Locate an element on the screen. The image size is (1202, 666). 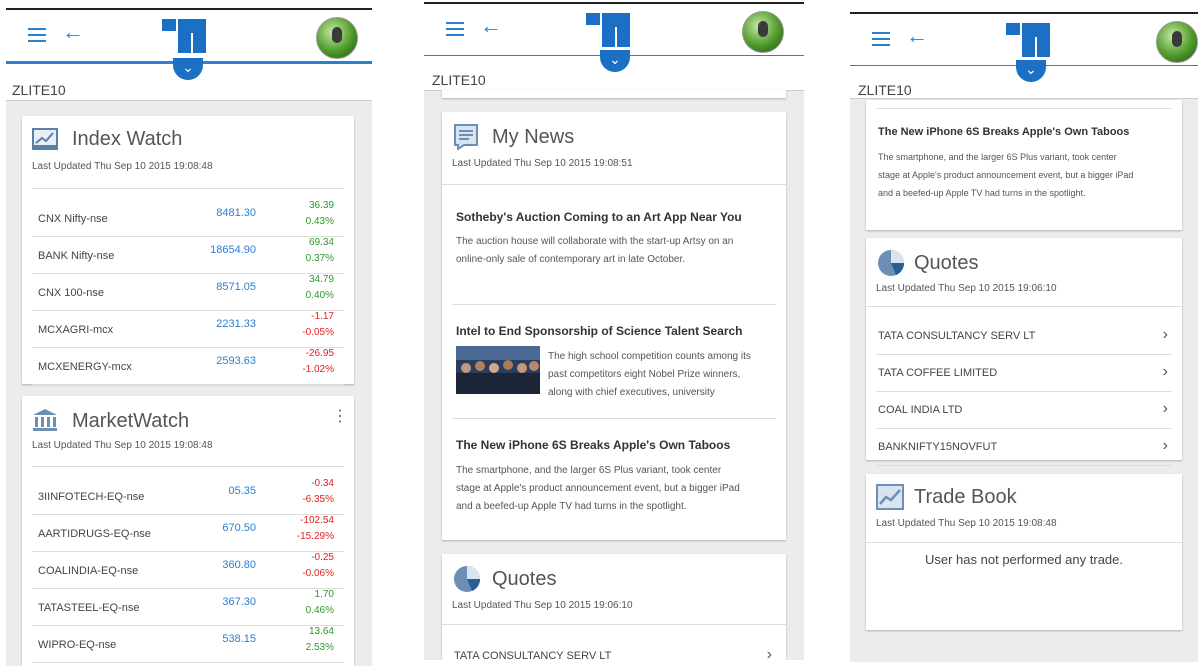
trend-chart-icon is located at coordinates (890, 497).